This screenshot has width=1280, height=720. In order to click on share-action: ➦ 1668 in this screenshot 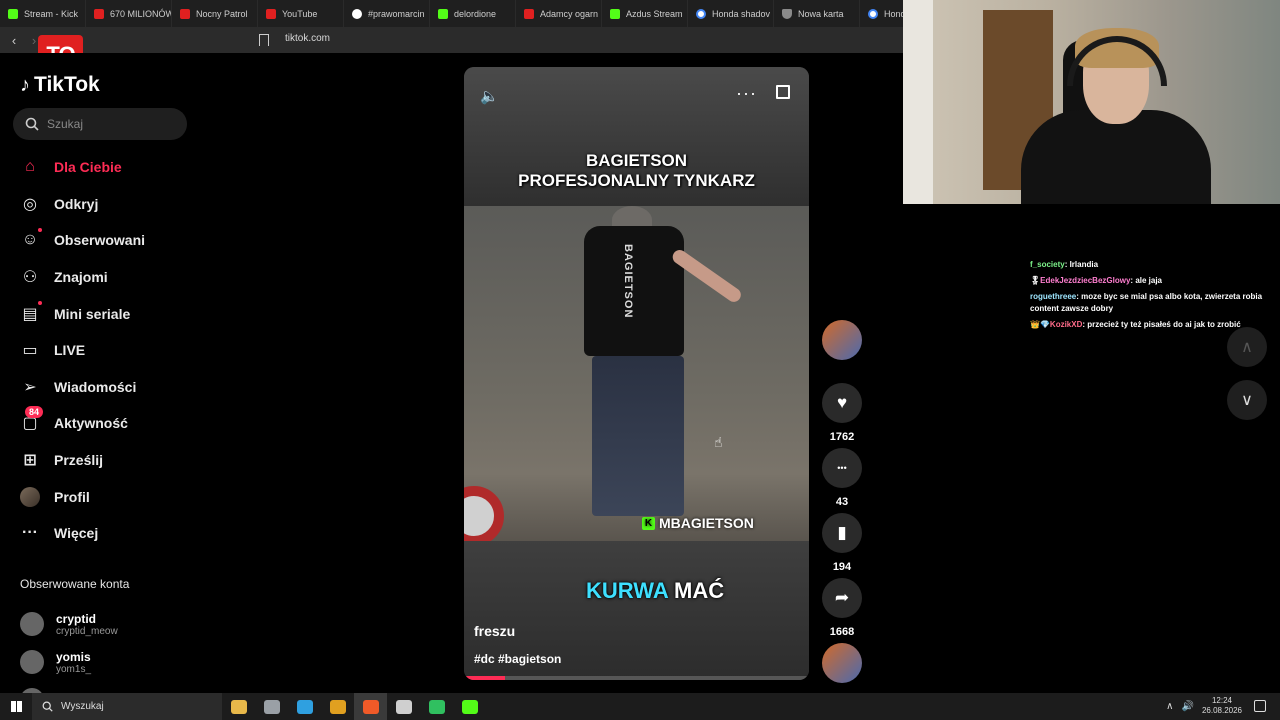, I will do `click(842, 608)`.